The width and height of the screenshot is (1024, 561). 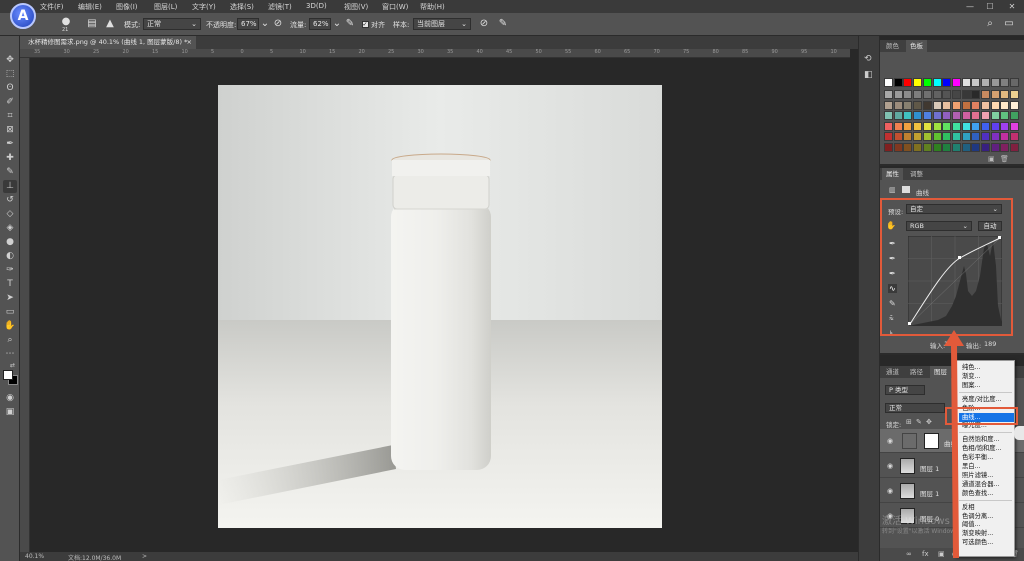 I want to click on lasso-tool-icon: ʘ, so click(x=10, y=88).